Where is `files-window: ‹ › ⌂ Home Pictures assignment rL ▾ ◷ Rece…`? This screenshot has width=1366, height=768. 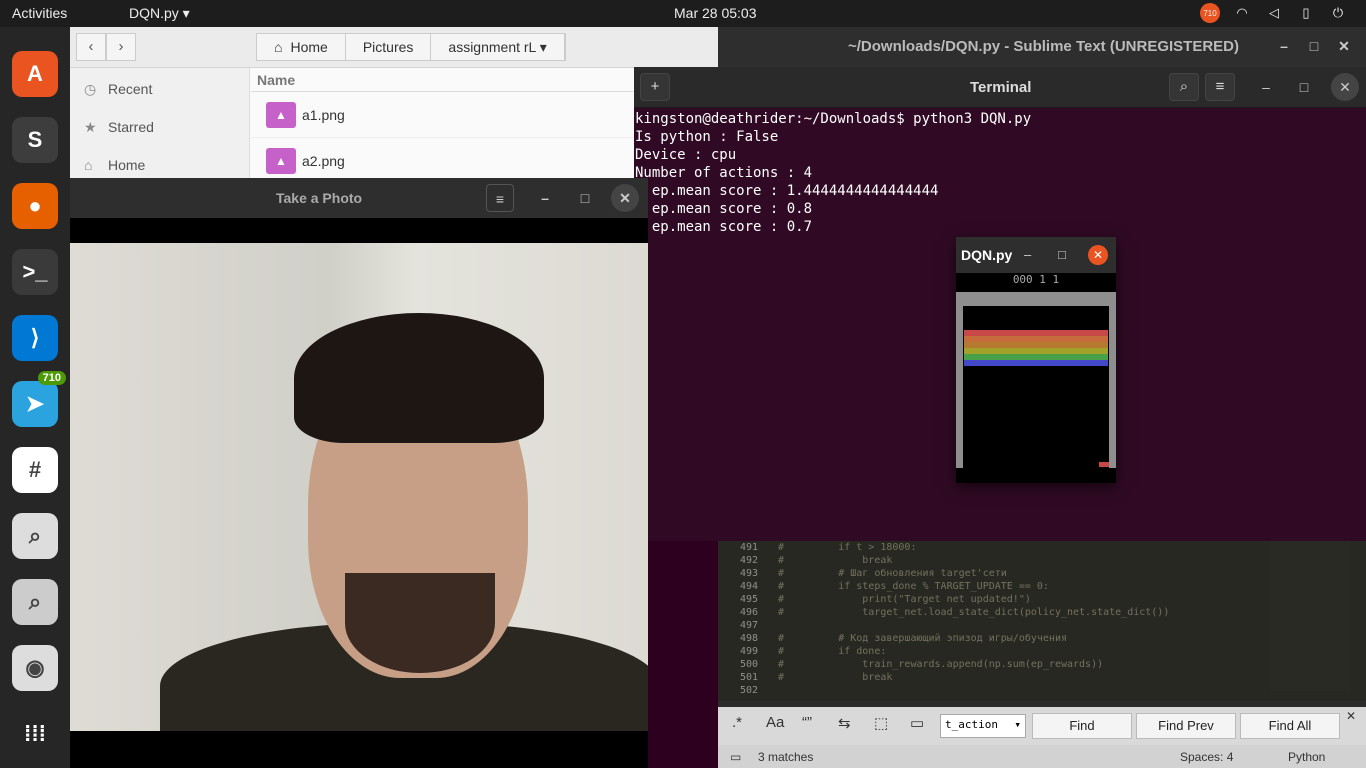 files-window: ‹ › ⌂ Home Pictures assignment rL ▾ ◷ Rece… is located at coordinates (394, 105).